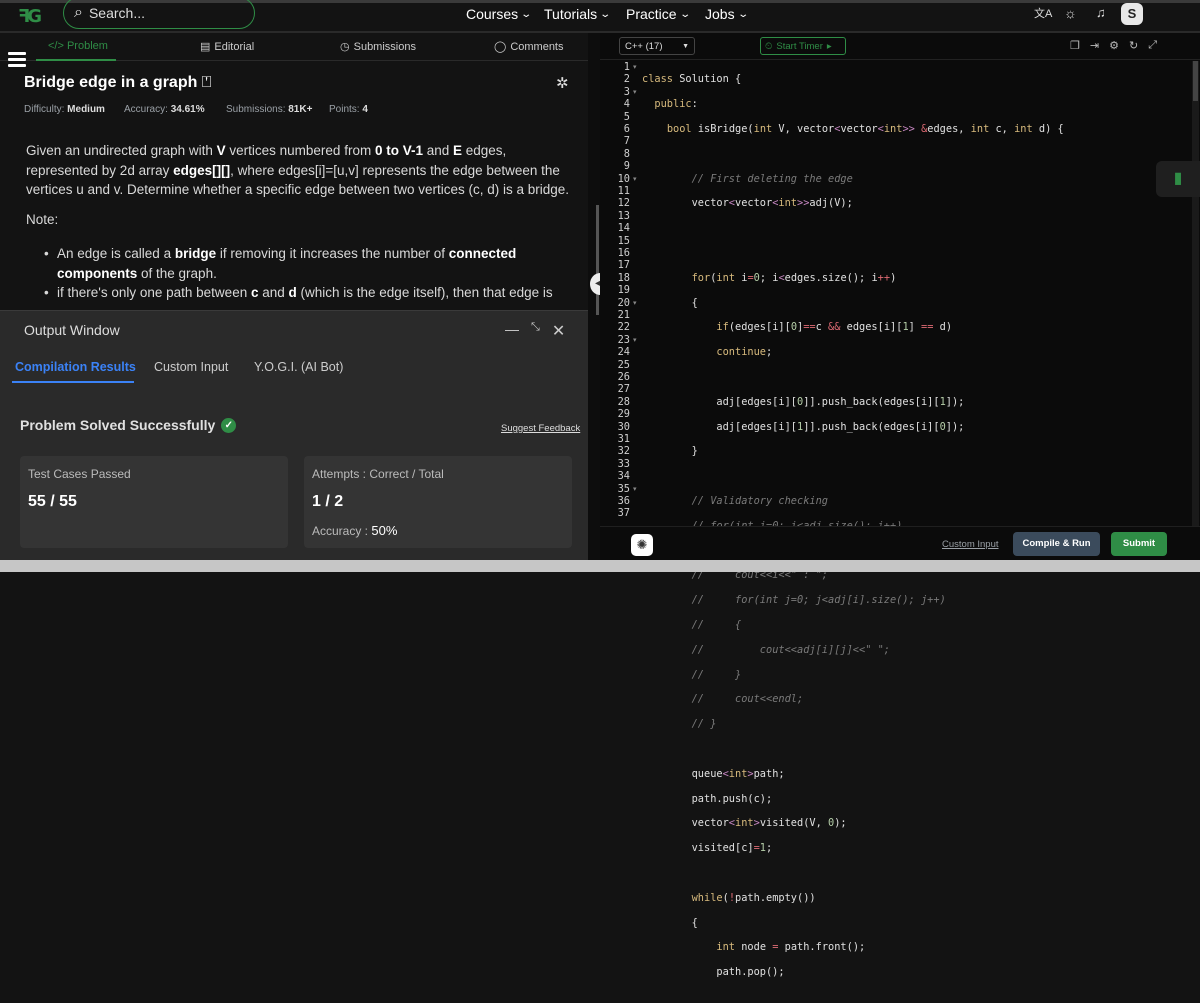 The image size is (1200, 1003). Describe the element at coordinates (1094, 45) in the screenshot. I see `upload-icon: ⇥` at that location.